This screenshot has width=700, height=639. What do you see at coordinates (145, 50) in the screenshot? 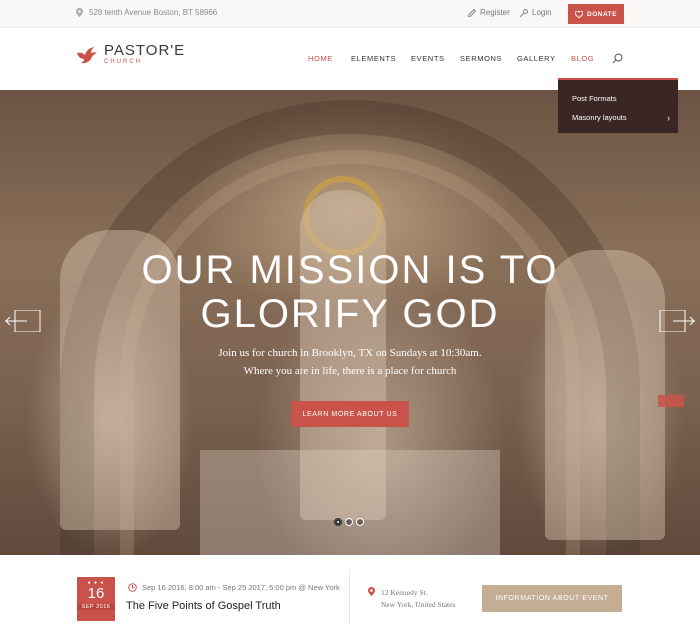
I see `logo-name: PASTOR'E` at bounding box center [145, 50].